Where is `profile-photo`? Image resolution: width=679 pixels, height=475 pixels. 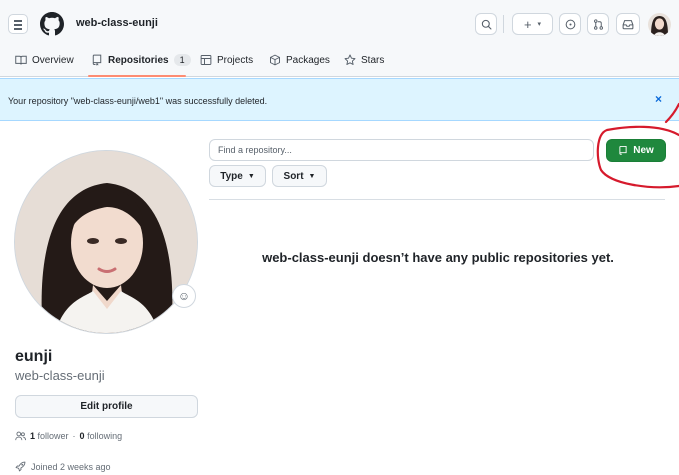
profile-photo is located at coordinates (106, 242).